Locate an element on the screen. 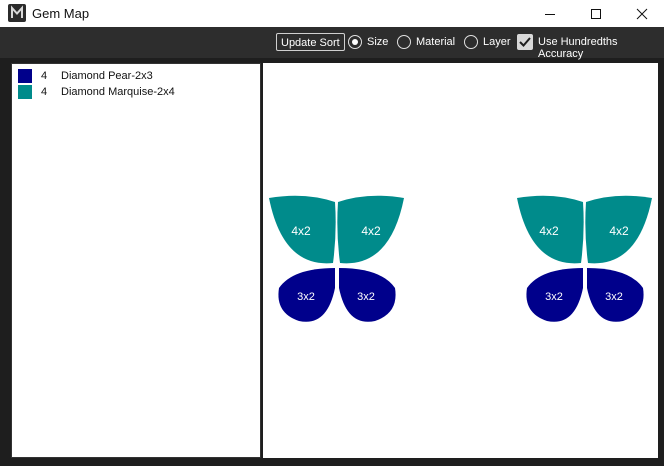 The width and height of the screenshot is (664, 466). m-logo-icon is located at coordinates (17, 13).